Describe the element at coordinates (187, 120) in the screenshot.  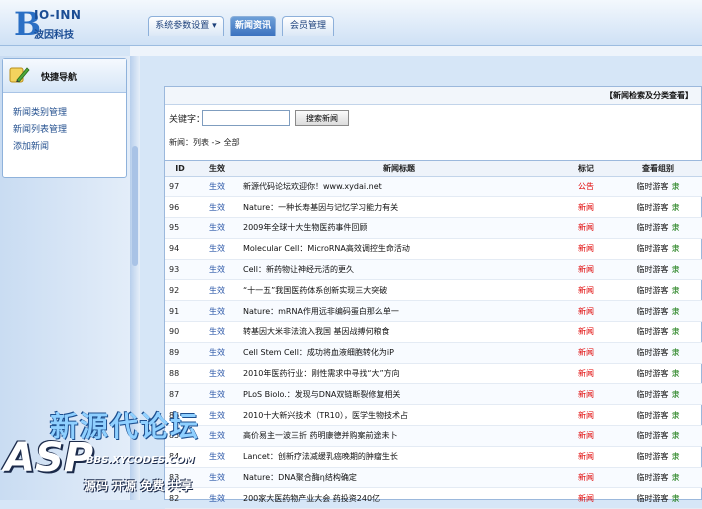
I see `keyword-label: 关键字：` at that location.